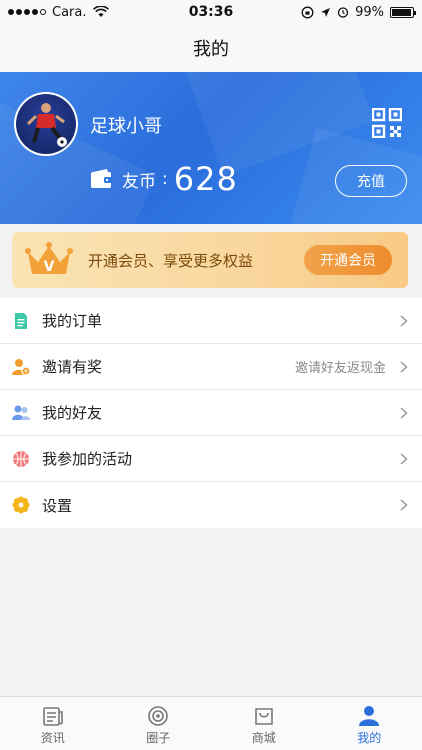  I want to click on shop-icon, so click(263, 716).